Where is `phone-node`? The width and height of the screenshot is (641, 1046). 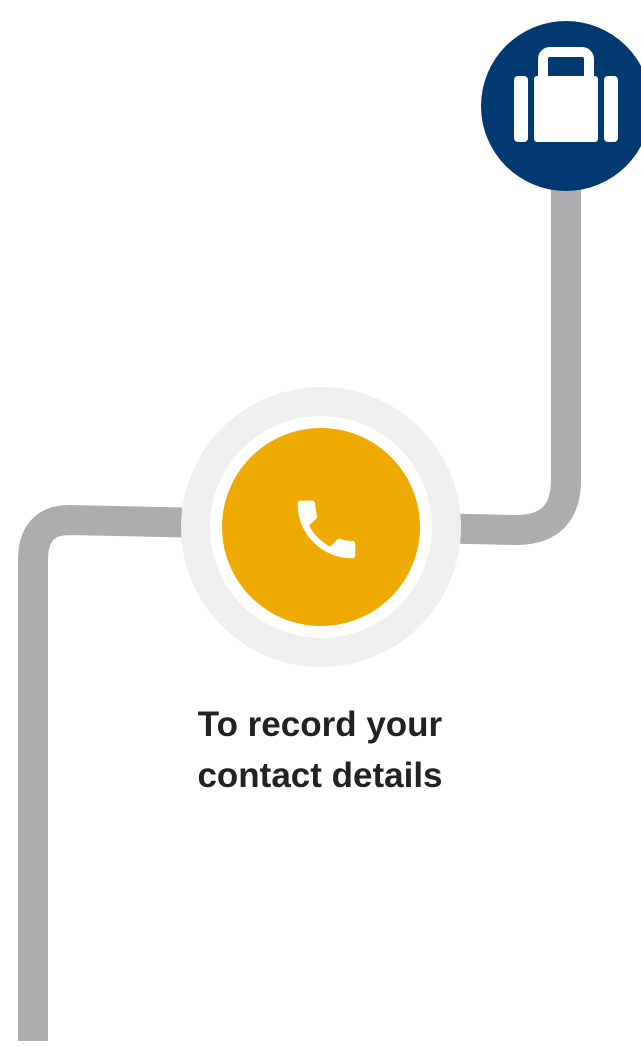 phone-node is located at coordinates (321, 527).